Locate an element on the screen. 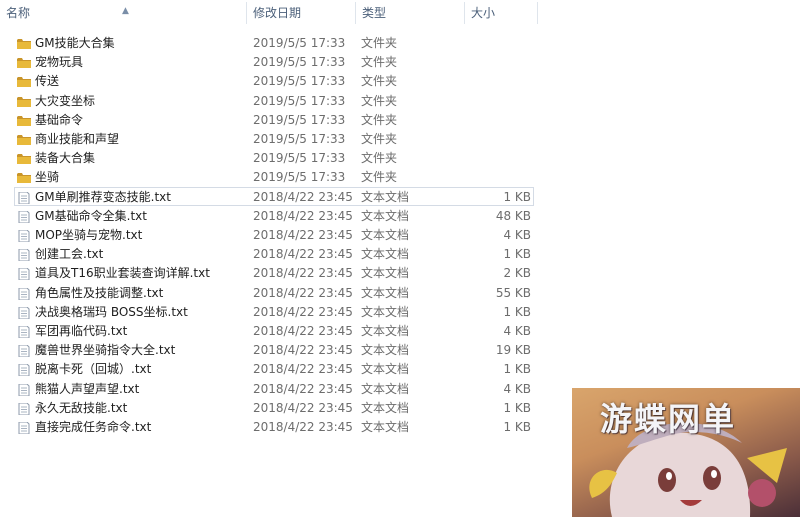 The width and height of the screenshot is (800, 517). file-name: 传送 is located at coordinates (47, 81).